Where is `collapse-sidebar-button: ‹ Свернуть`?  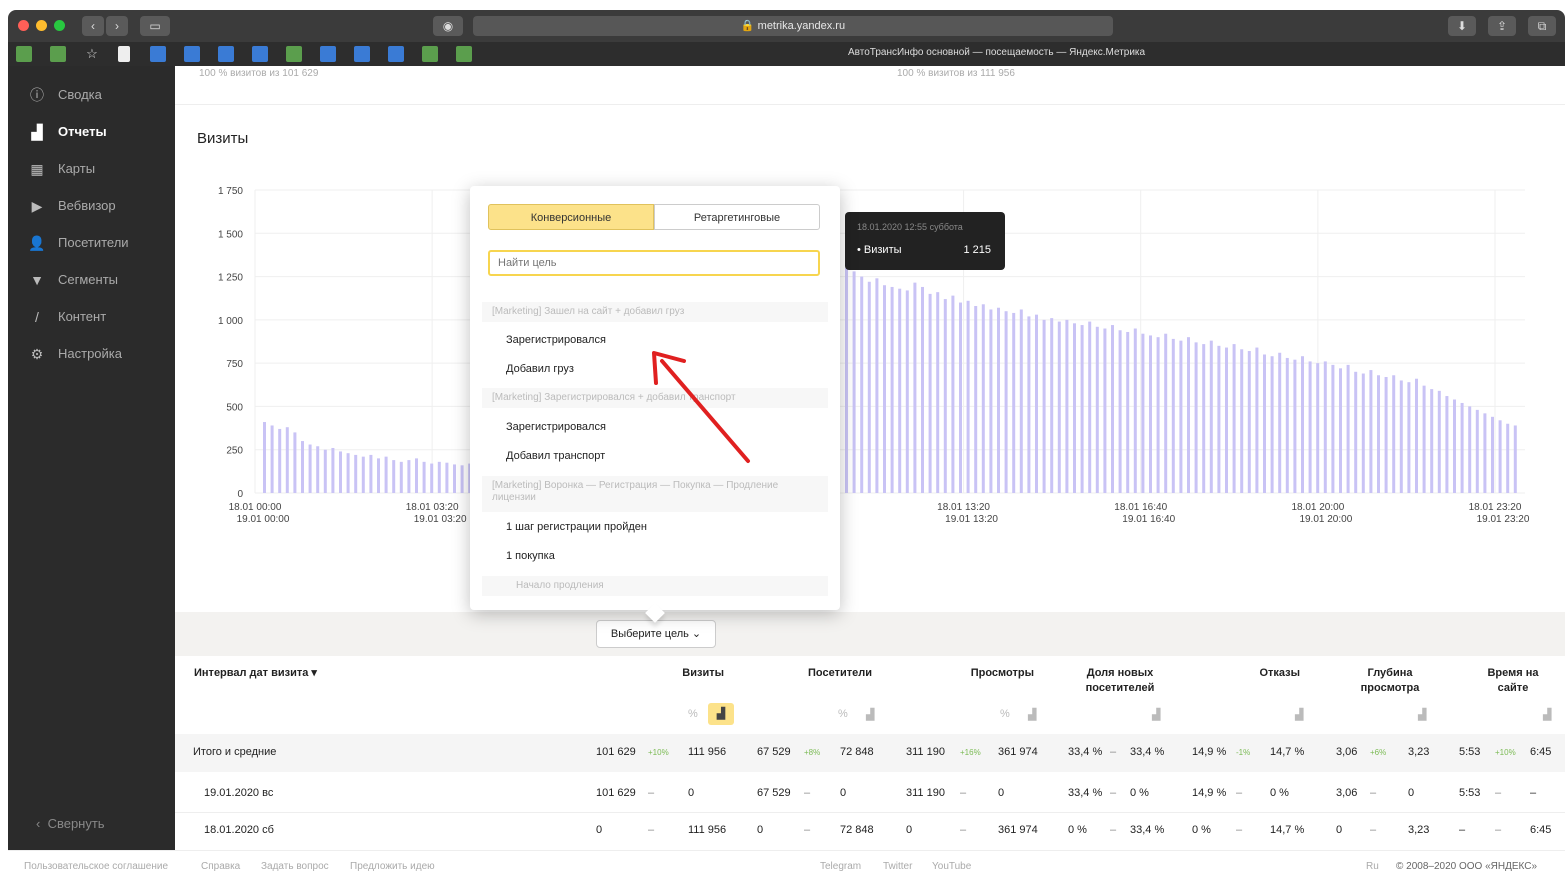 collapse-sidebar-button: ‹ Свернуть is located at coordinates (70, 823).